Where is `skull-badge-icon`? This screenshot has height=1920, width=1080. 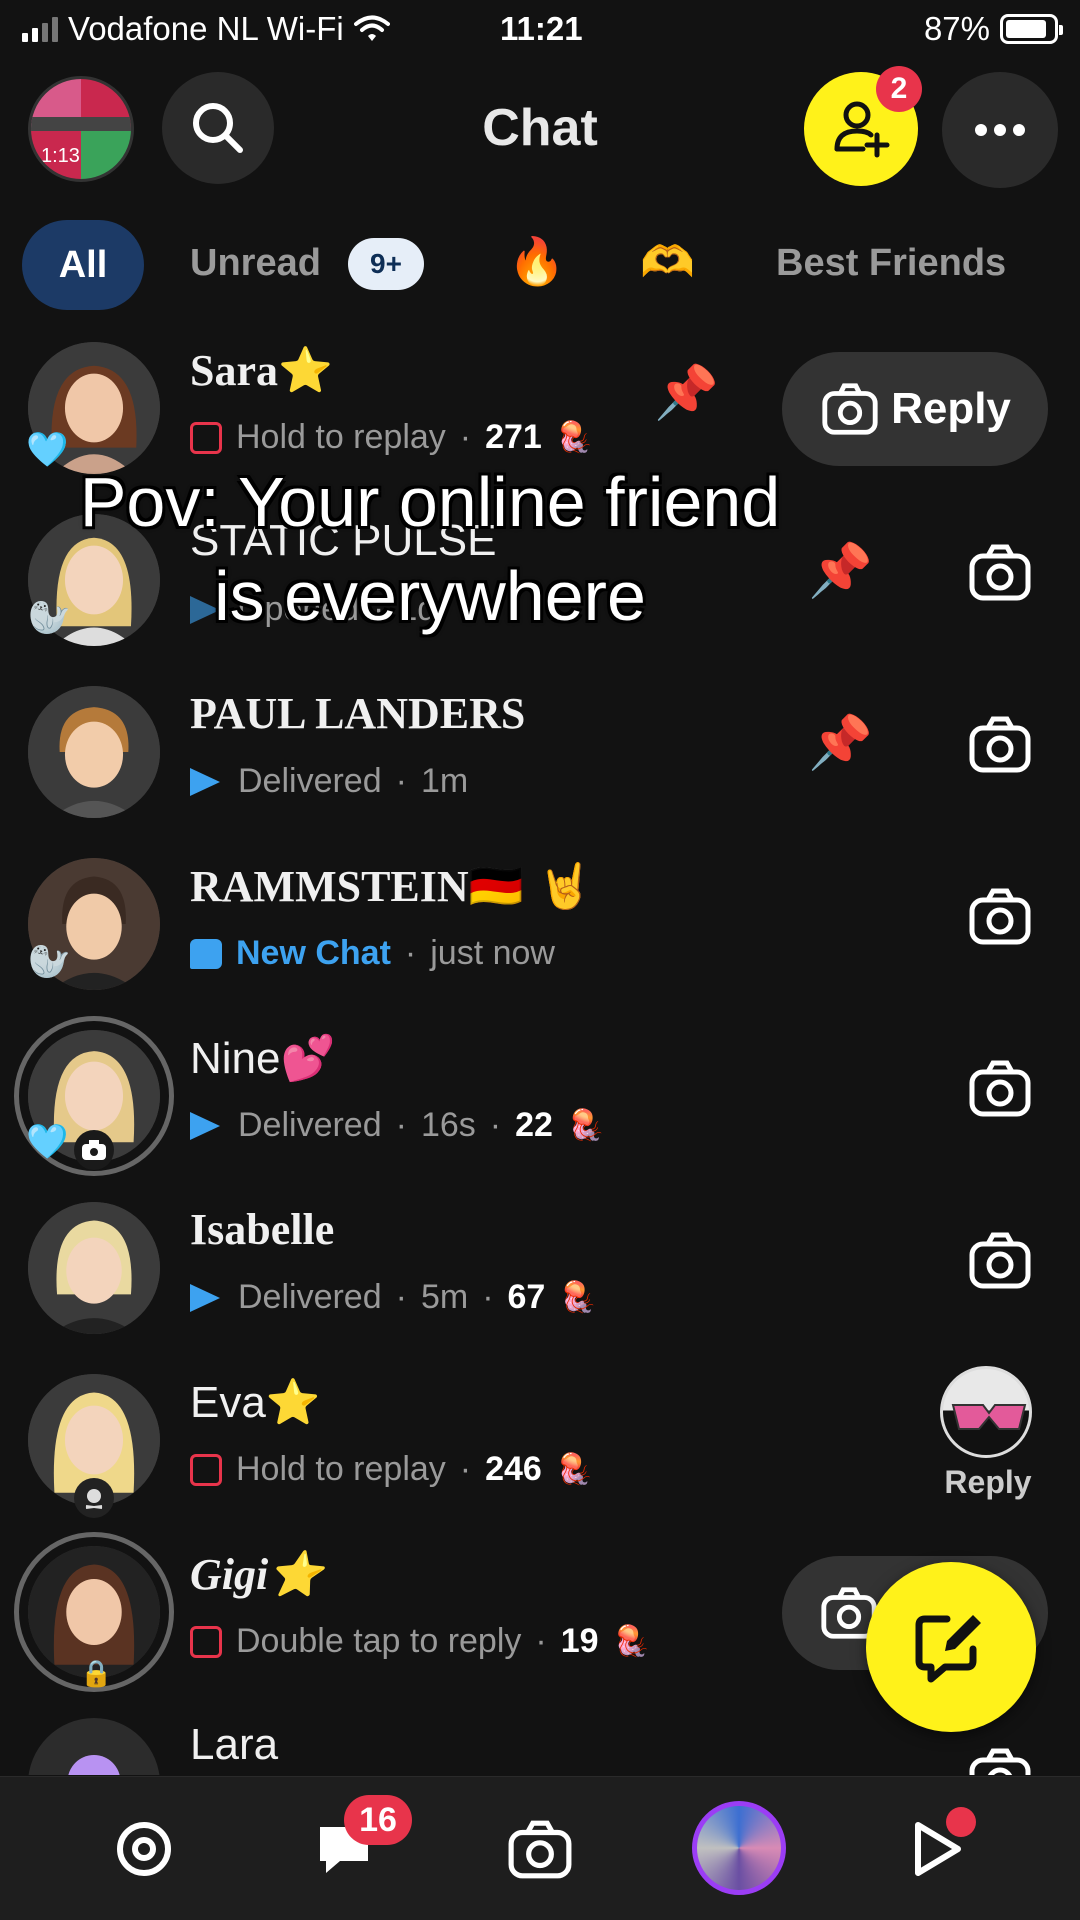
skull-badge-icon is located at coordinates (94, 1498).